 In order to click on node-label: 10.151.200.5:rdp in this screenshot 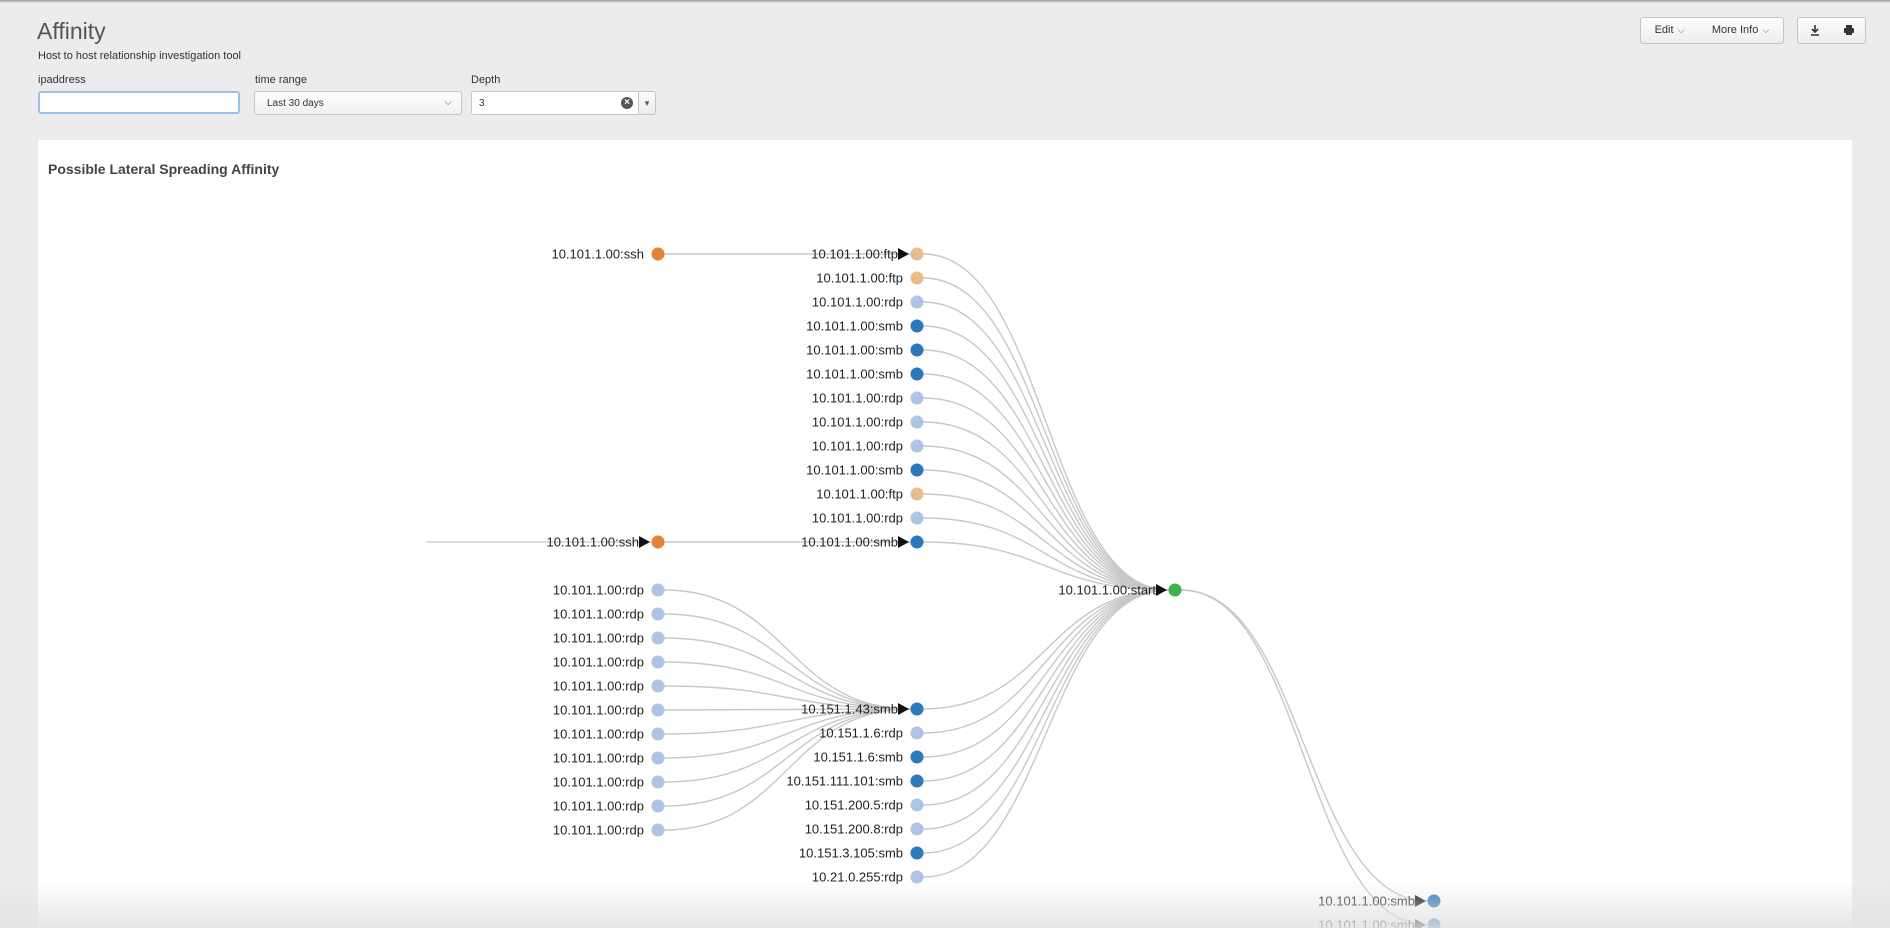, I will do `click(854, 805)`.